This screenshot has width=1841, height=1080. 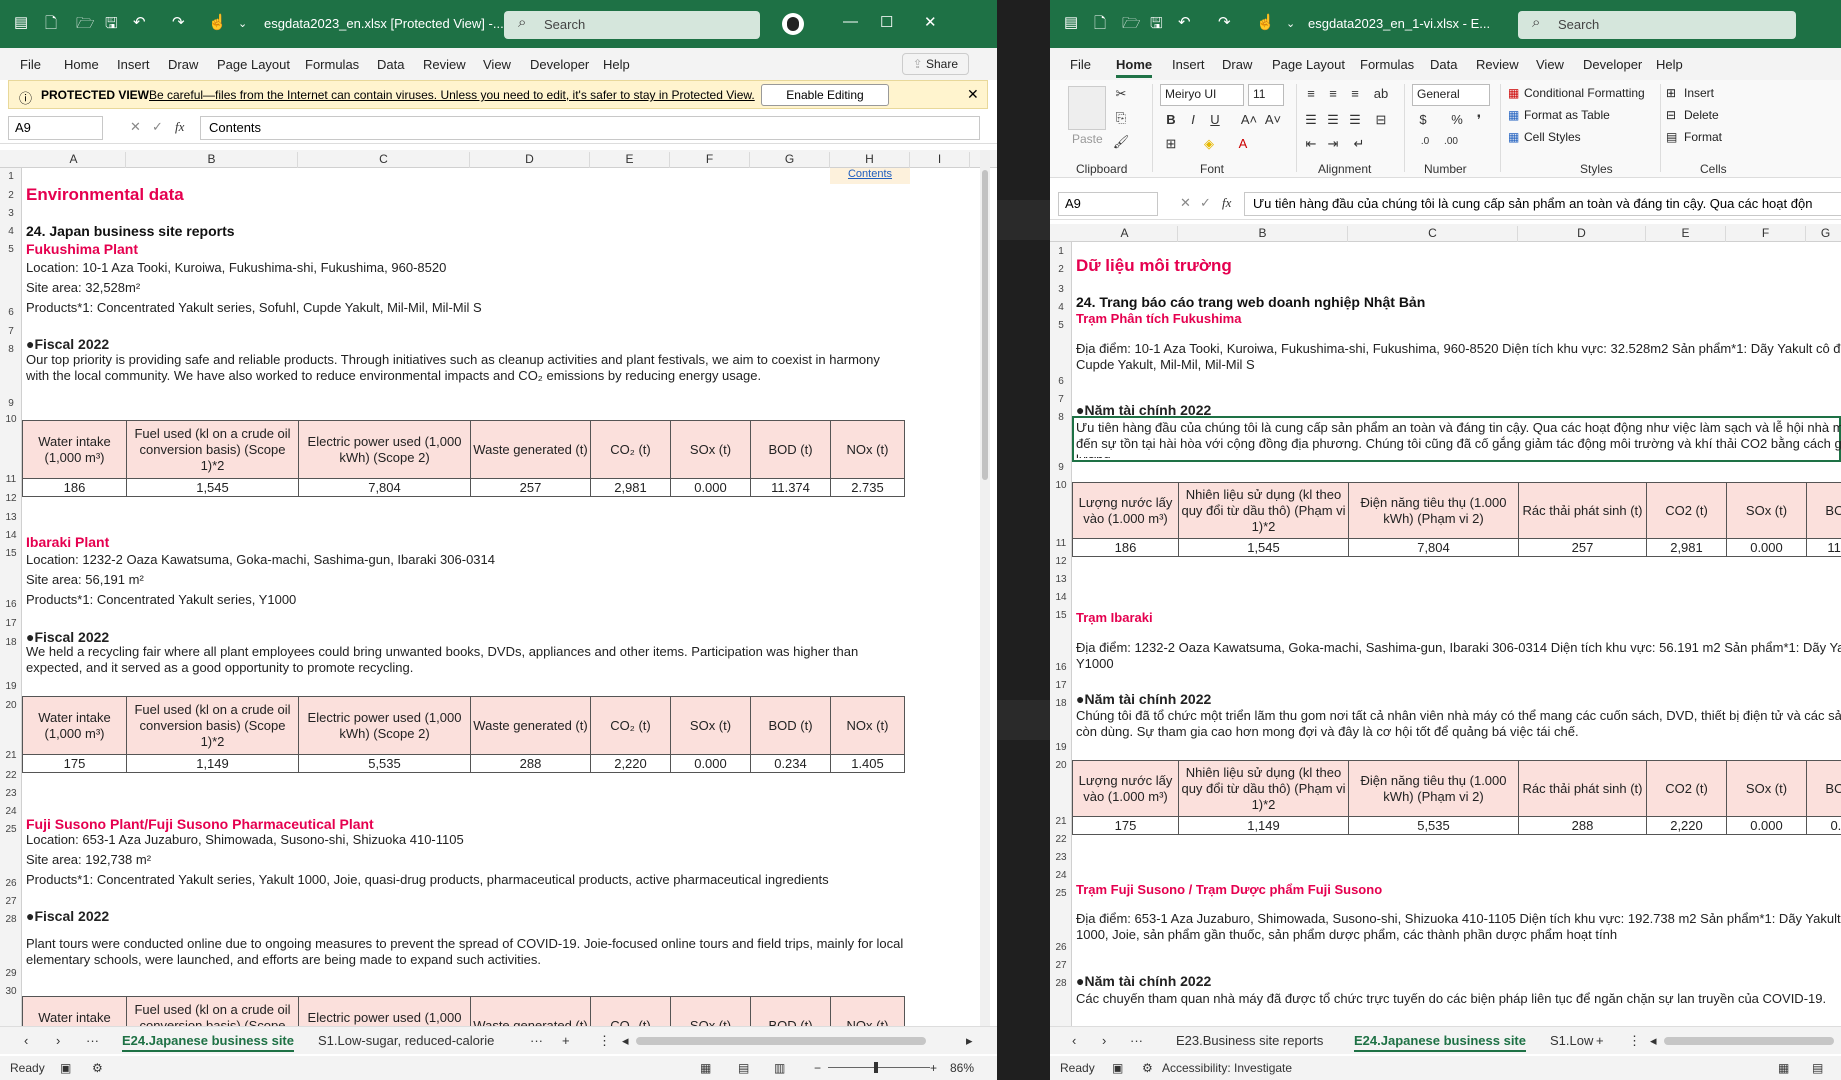 What do you see at coordinates (559, 64) in the screenshot?
I see `menu-developer: Developer` at bounding box center [559, 64].